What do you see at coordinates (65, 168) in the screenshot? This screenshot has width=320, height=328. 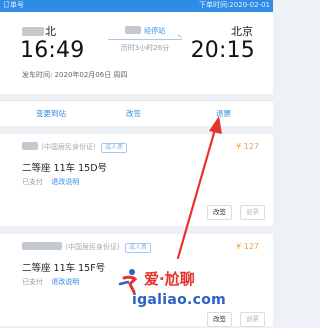 I see `seat-info: 二等座 11车 15D号` at bounding box center [65, 168].